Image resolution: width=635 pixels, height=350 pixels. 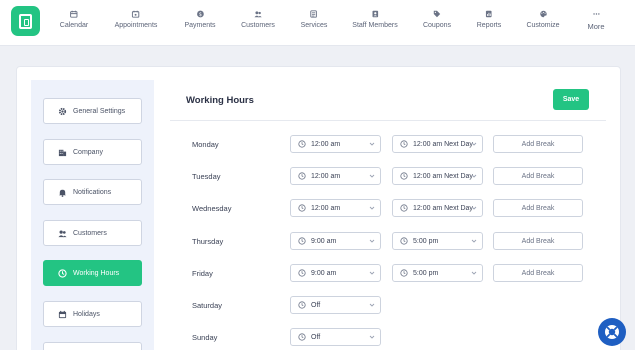 I want to click on appointments-icon, so click(x=136, y=13).